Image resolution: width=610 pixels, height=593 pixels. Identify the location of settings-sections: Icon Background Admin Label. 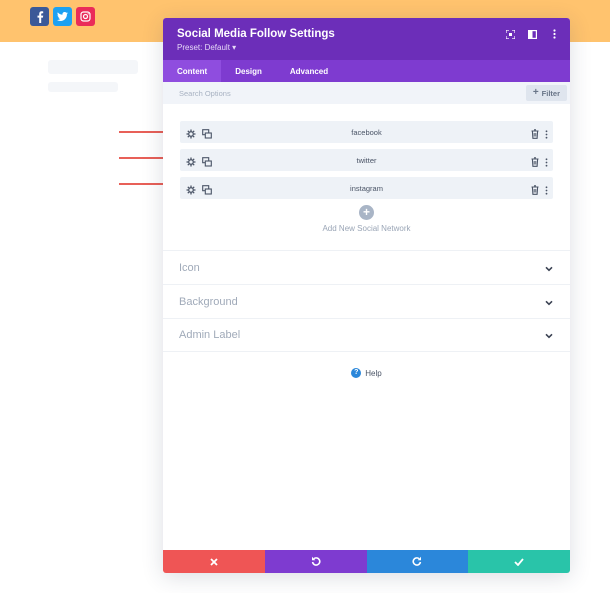
(366, 301).